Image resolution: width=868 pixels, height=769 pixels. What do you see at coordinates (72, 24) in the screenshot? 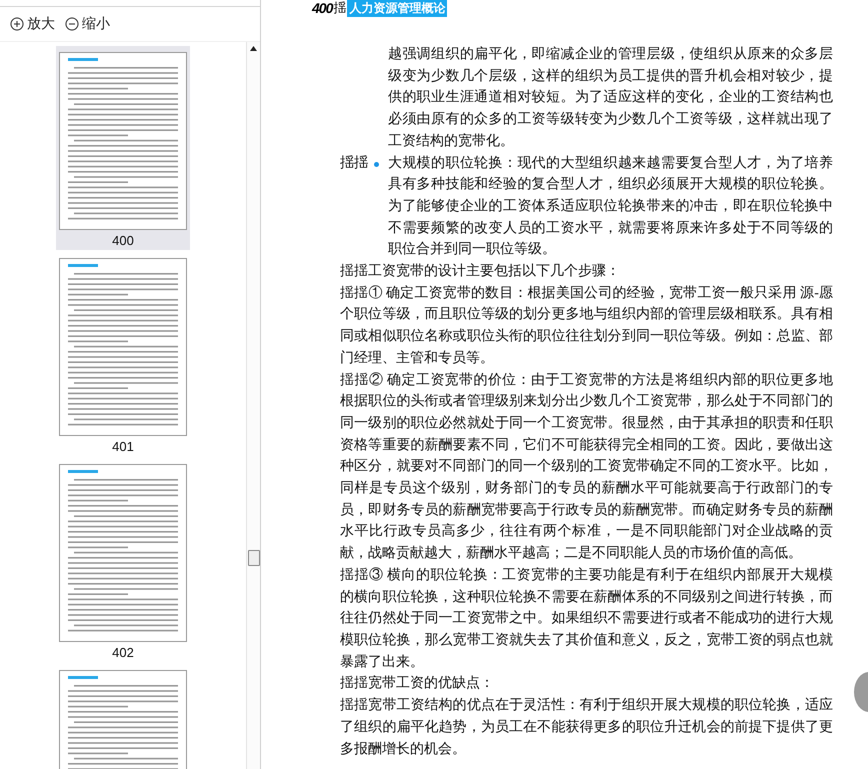
I see `zoom-out-icon` at bounding box center [72, 24].